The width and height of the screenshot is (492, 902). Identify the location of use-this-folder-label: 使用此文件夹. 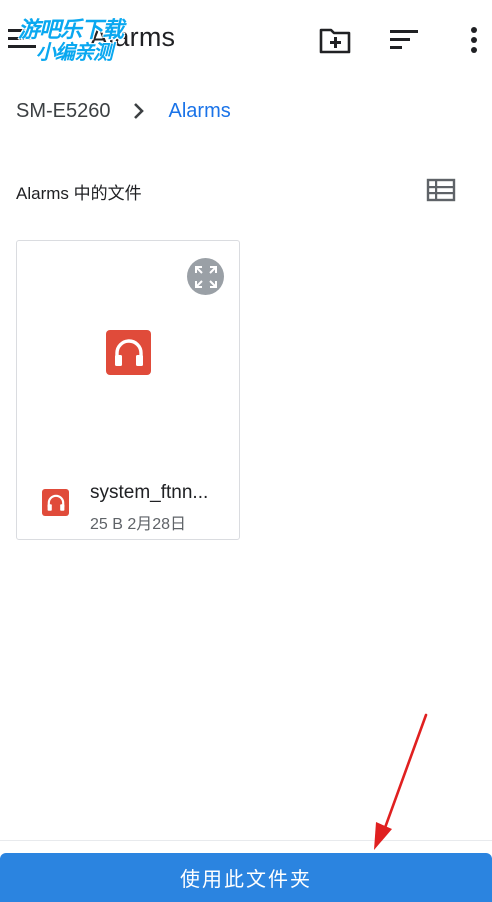
(246, 880).